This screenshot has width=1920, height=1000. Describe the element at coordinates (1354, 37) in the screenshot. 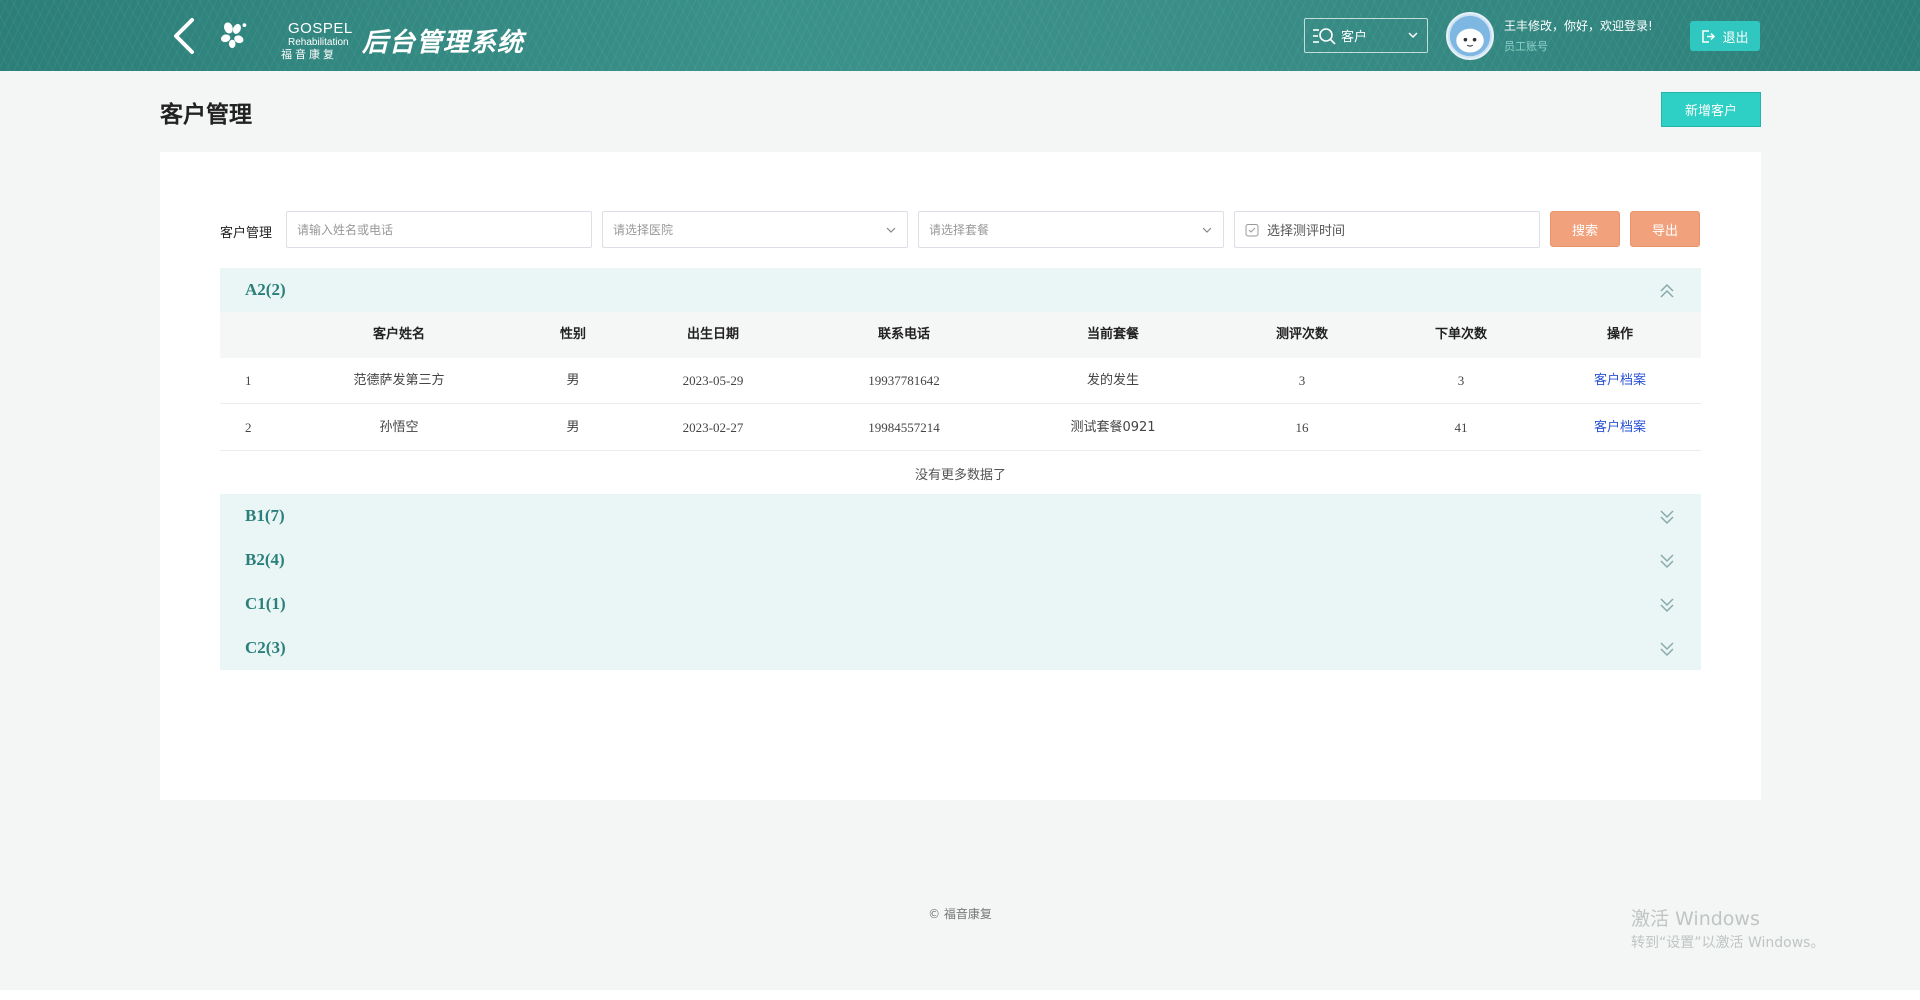

I see `search-type-value: 客户` at that location.